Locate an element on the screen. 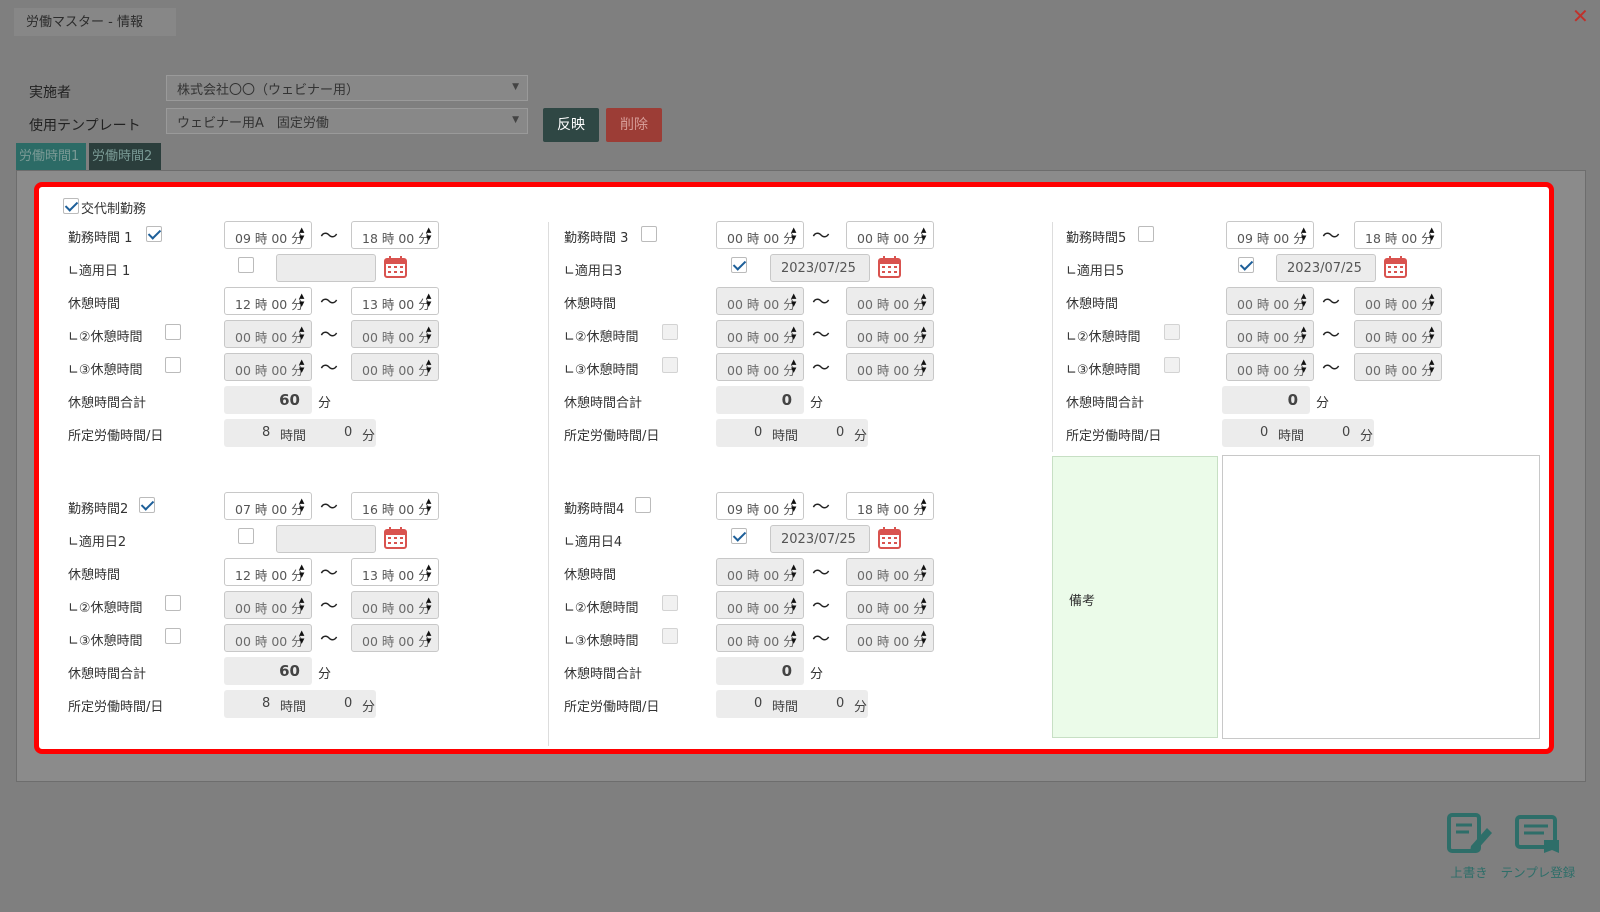 This screenshot has height=912, width=1600. shift-work-checkbox is located at coordinates (71, 206).